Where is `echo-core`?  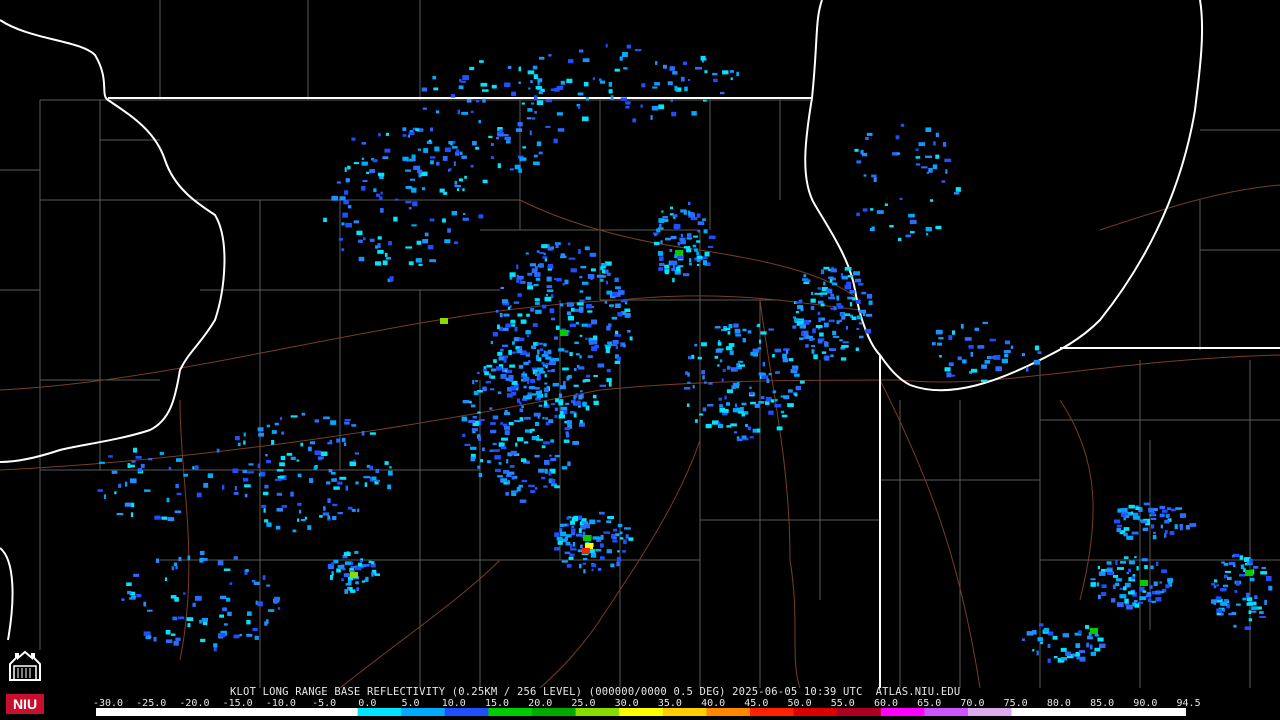 echo-core is located at coordinates (564, 333).